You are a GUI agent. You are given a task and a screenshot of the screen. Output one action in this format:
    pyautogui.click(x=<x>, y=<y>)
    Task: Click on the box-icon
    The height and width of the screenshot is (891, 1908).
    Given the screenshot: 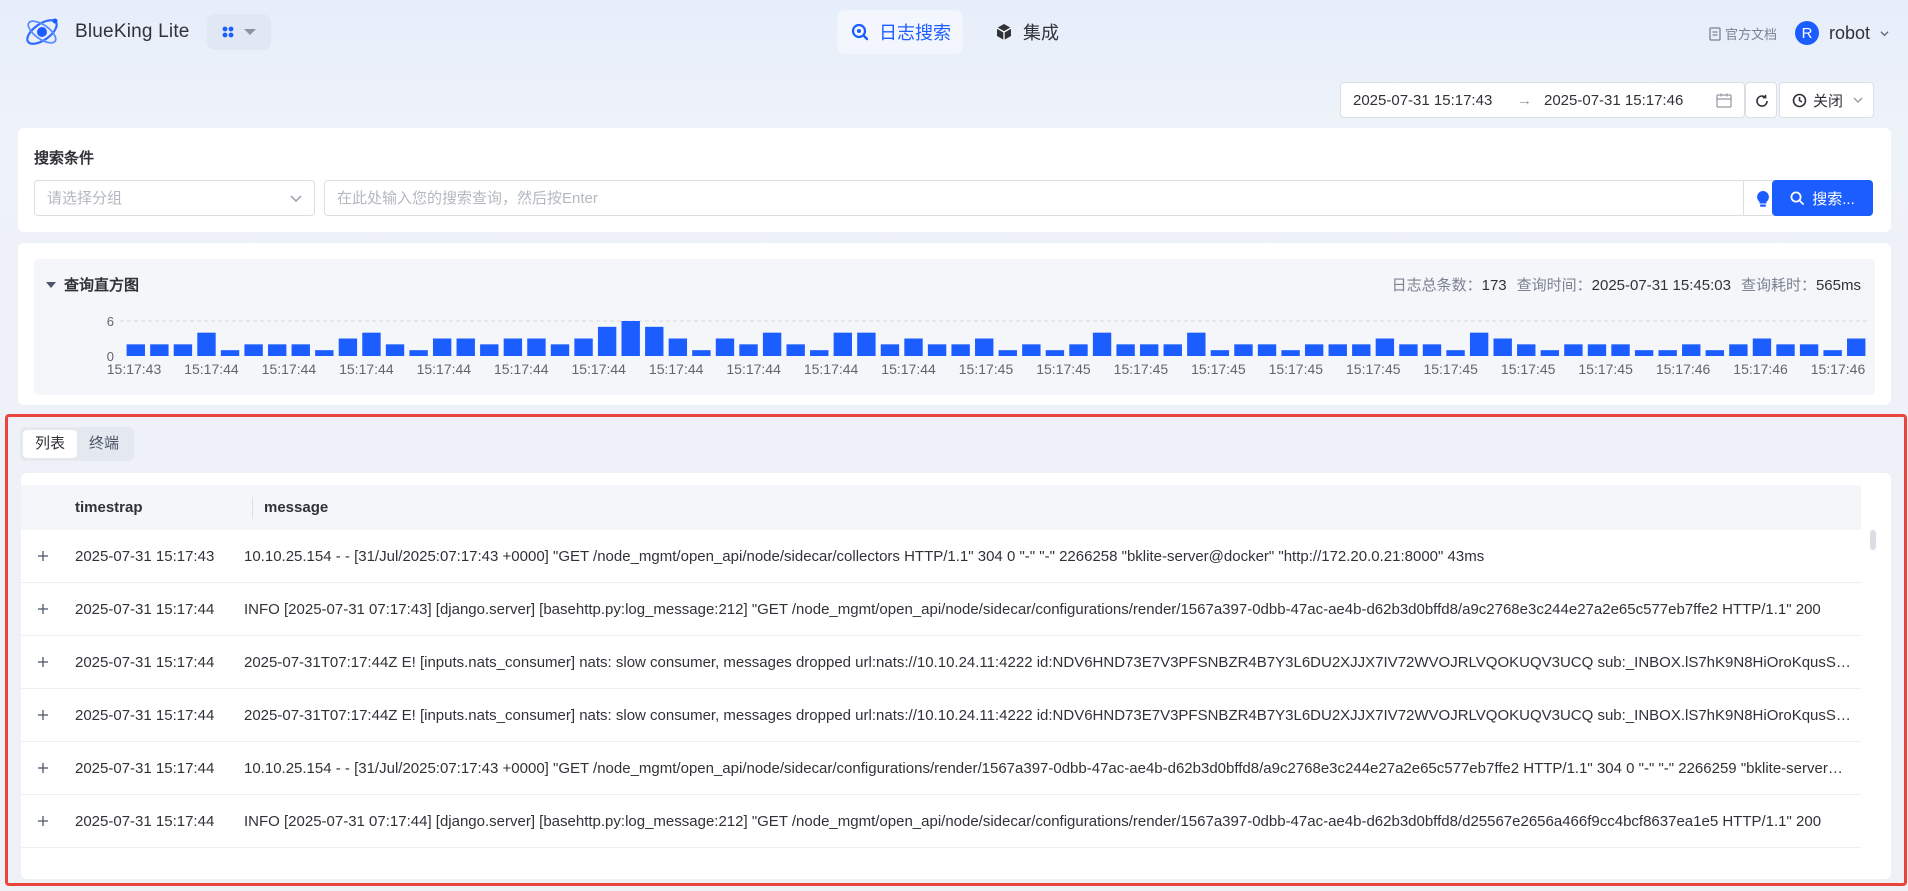 What is the action you would take?
    pyautogui.click(x=1004, y=32)
    